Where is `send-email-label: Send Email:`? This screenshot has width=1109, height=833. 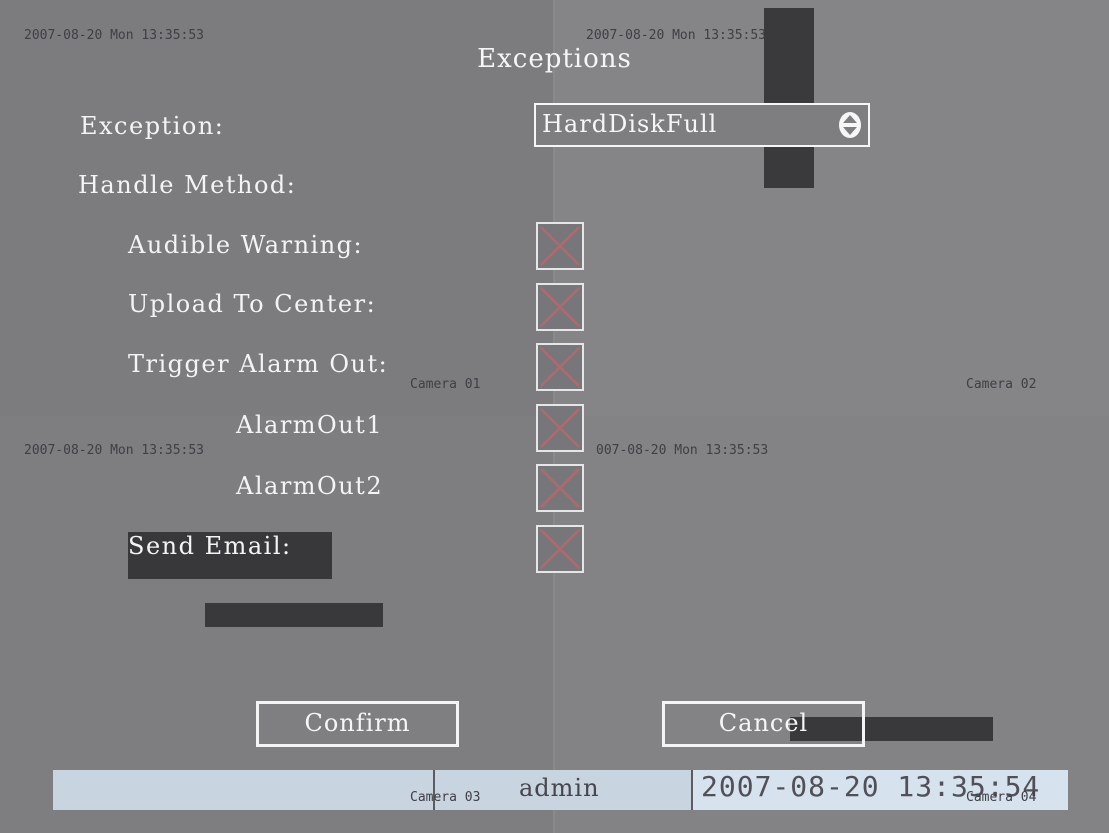 send-email-label: Send Email: is located at coordinates (210, 546).